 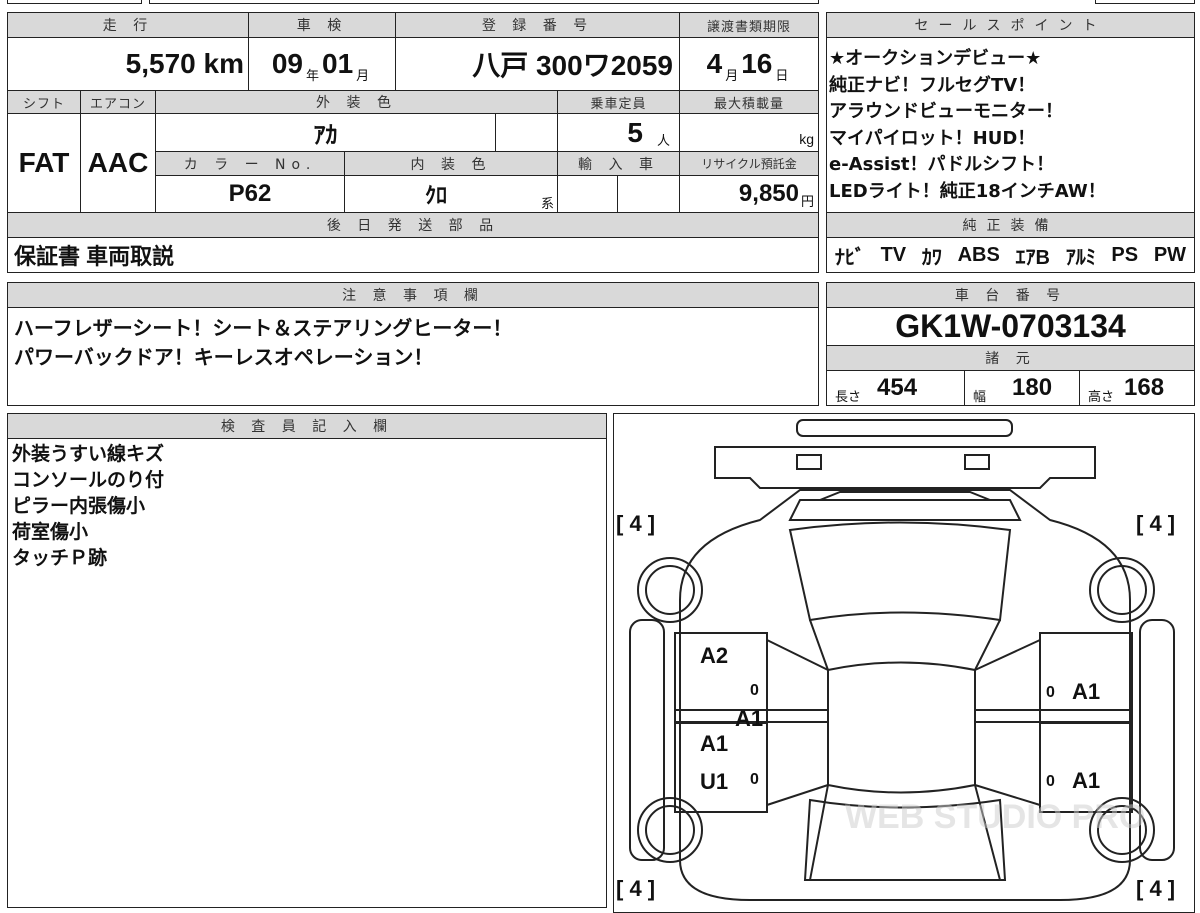 I want to click on windshield, so click(x=899, y=571).